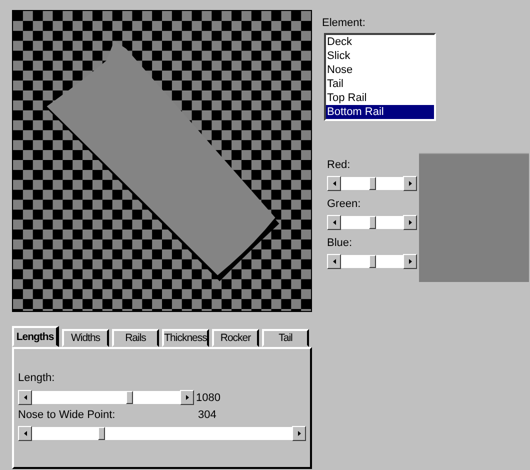  I want to click on list-item: Tail, so click(380, 84).